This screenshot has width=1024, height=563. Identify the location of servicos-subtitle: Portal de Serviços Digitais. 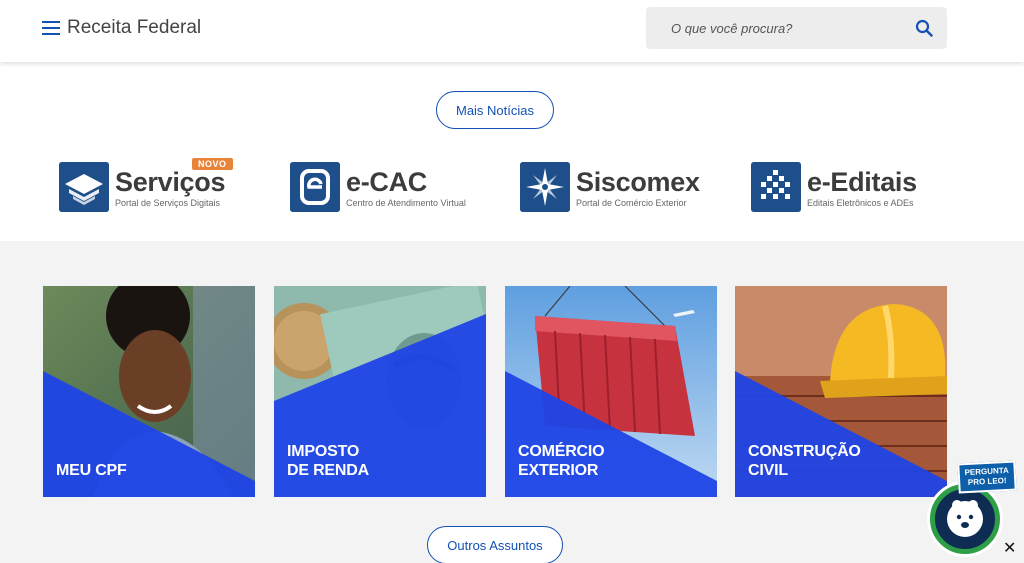
(168, 202).